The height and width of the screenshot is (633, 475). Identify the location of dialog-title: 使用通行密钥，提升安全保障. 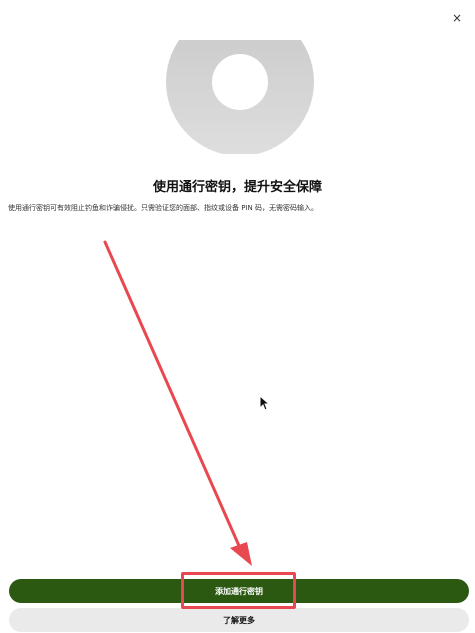
(237, 187).